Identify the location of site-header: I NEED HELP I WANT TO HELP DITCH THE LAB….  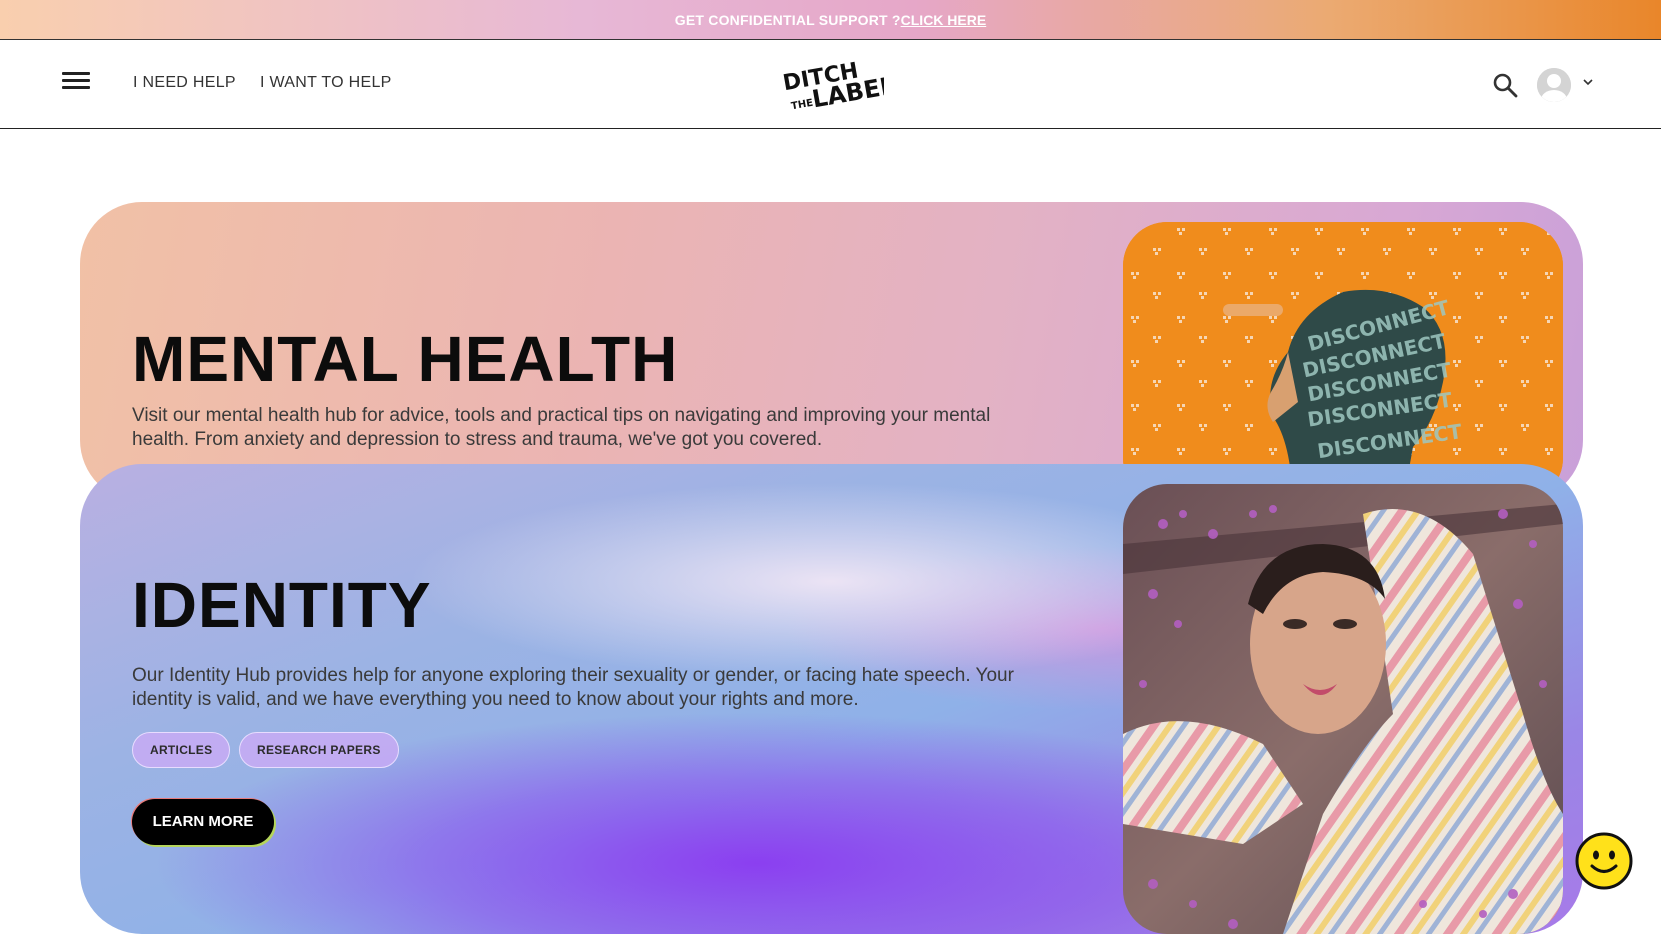
(830, 84).